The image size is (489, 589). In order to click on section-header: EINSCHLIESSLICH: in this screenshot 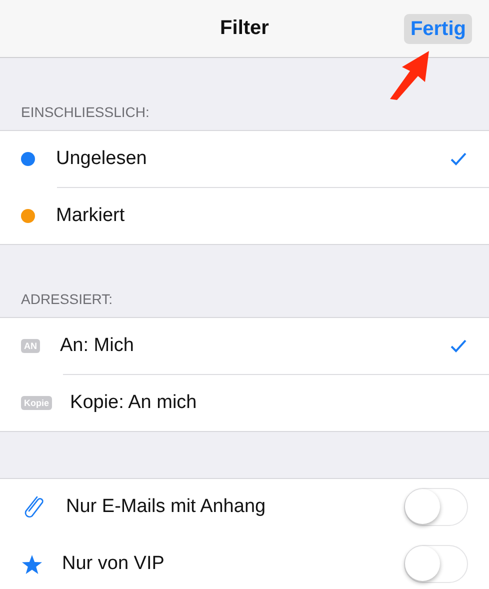, I will do `click(85, 112)`.